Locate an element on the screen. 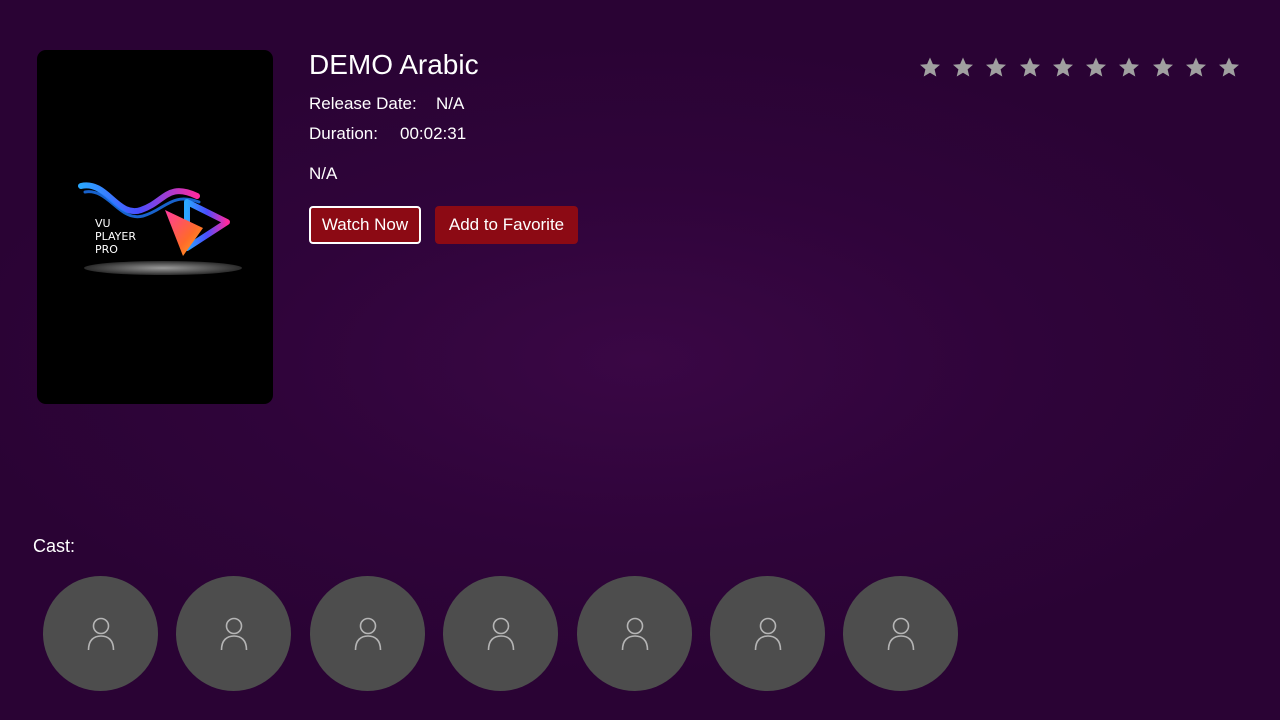 This screenshot has width=1280, height=720. release-date-value: N/A is located at coordinates (450, 103).